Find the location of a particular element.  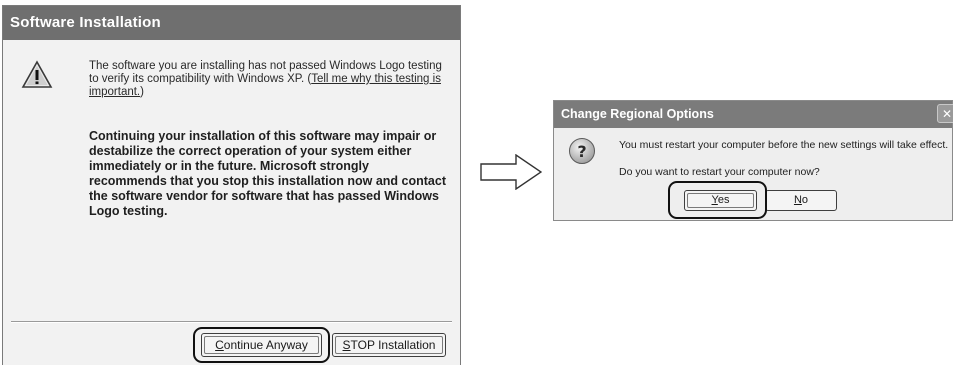

warning-icon is located at coordinates (37, 74).